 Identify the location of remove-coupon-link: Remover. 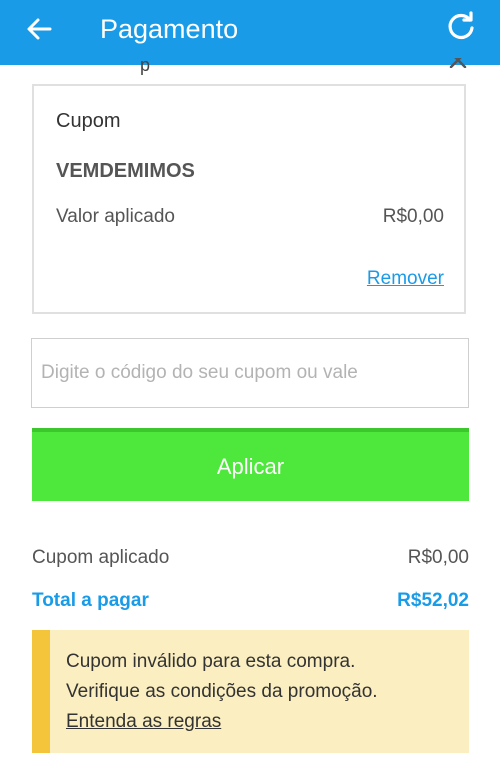
(405, 279).